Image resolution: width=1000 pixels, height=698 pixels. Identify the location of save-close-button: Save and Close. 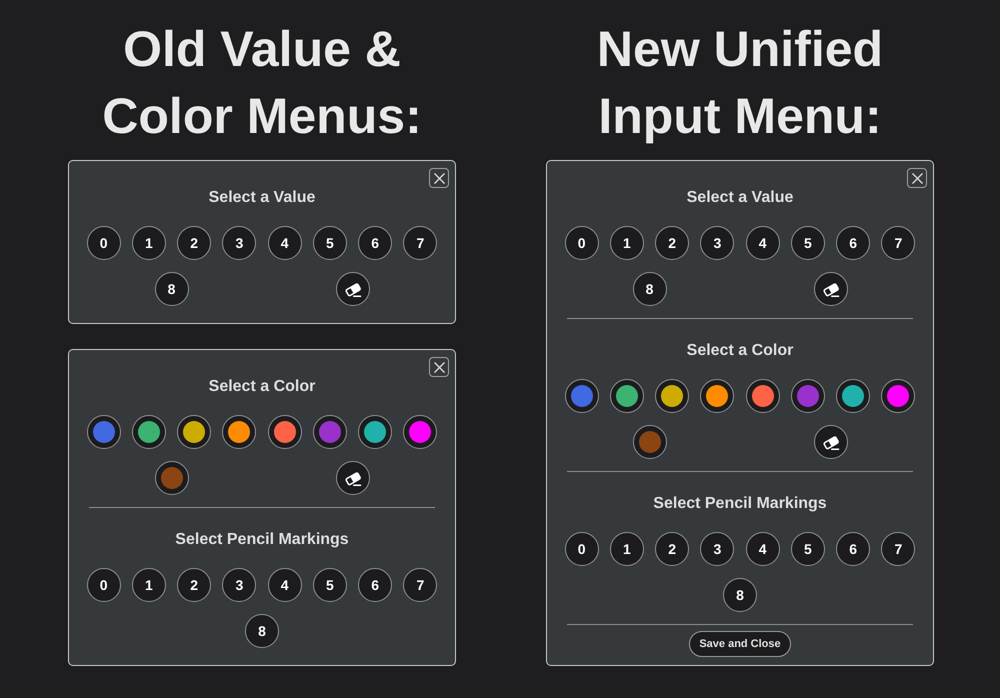
(740, 644).